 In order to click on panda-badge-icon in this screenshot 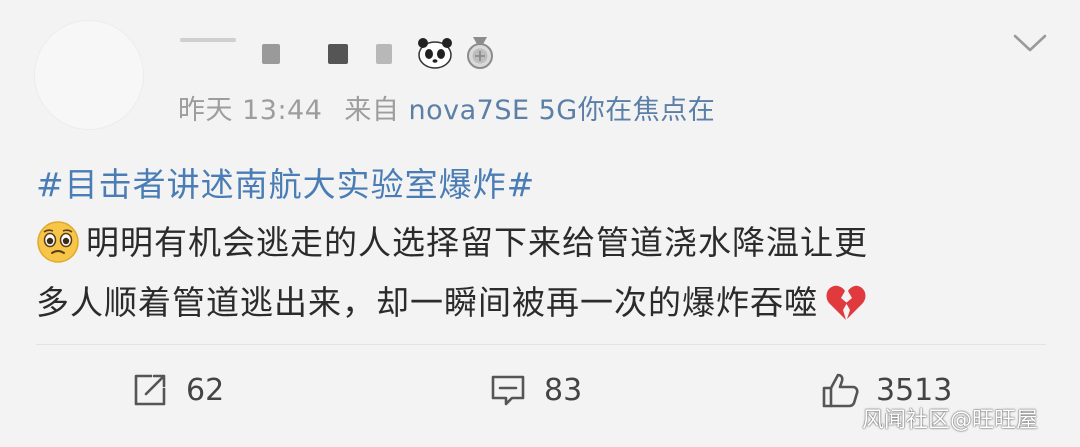, I will do `click(435, 53)`.